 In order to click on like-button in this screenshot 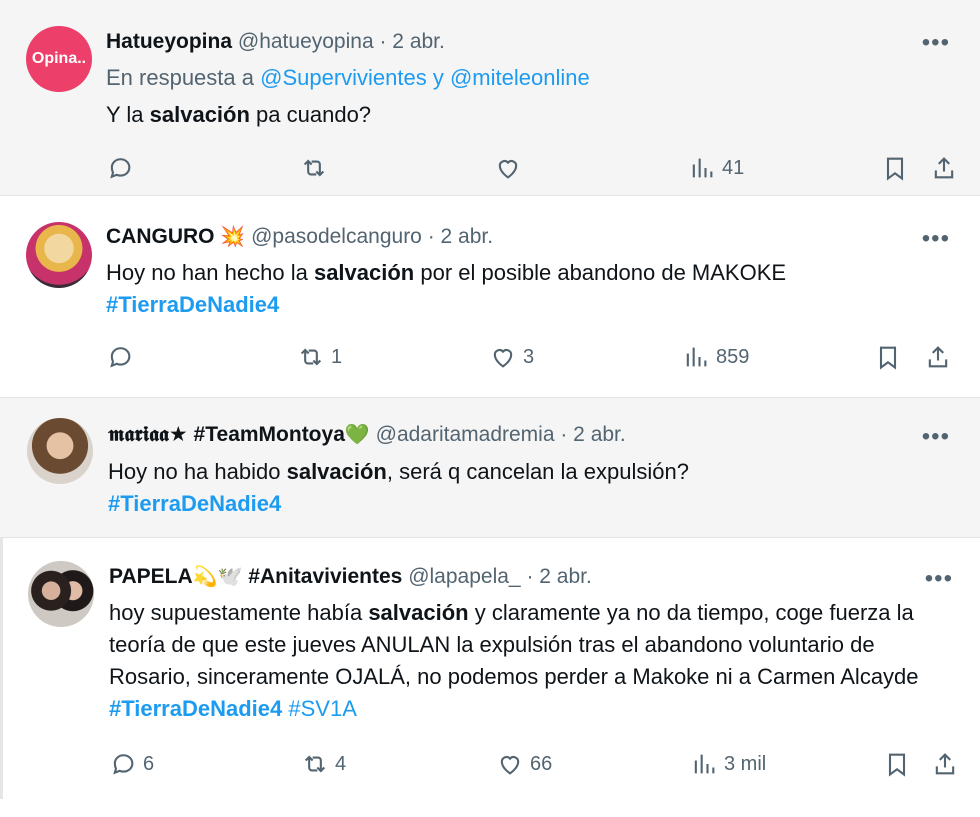, I will do `click(511, 168)`.